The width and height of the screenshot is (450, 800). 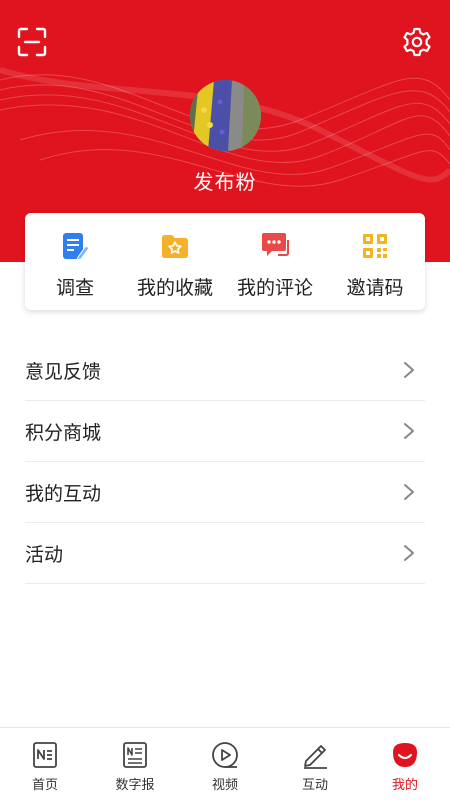 I want to click on menu-item-points-mall: 积分商城, so click(x=225, y=431).